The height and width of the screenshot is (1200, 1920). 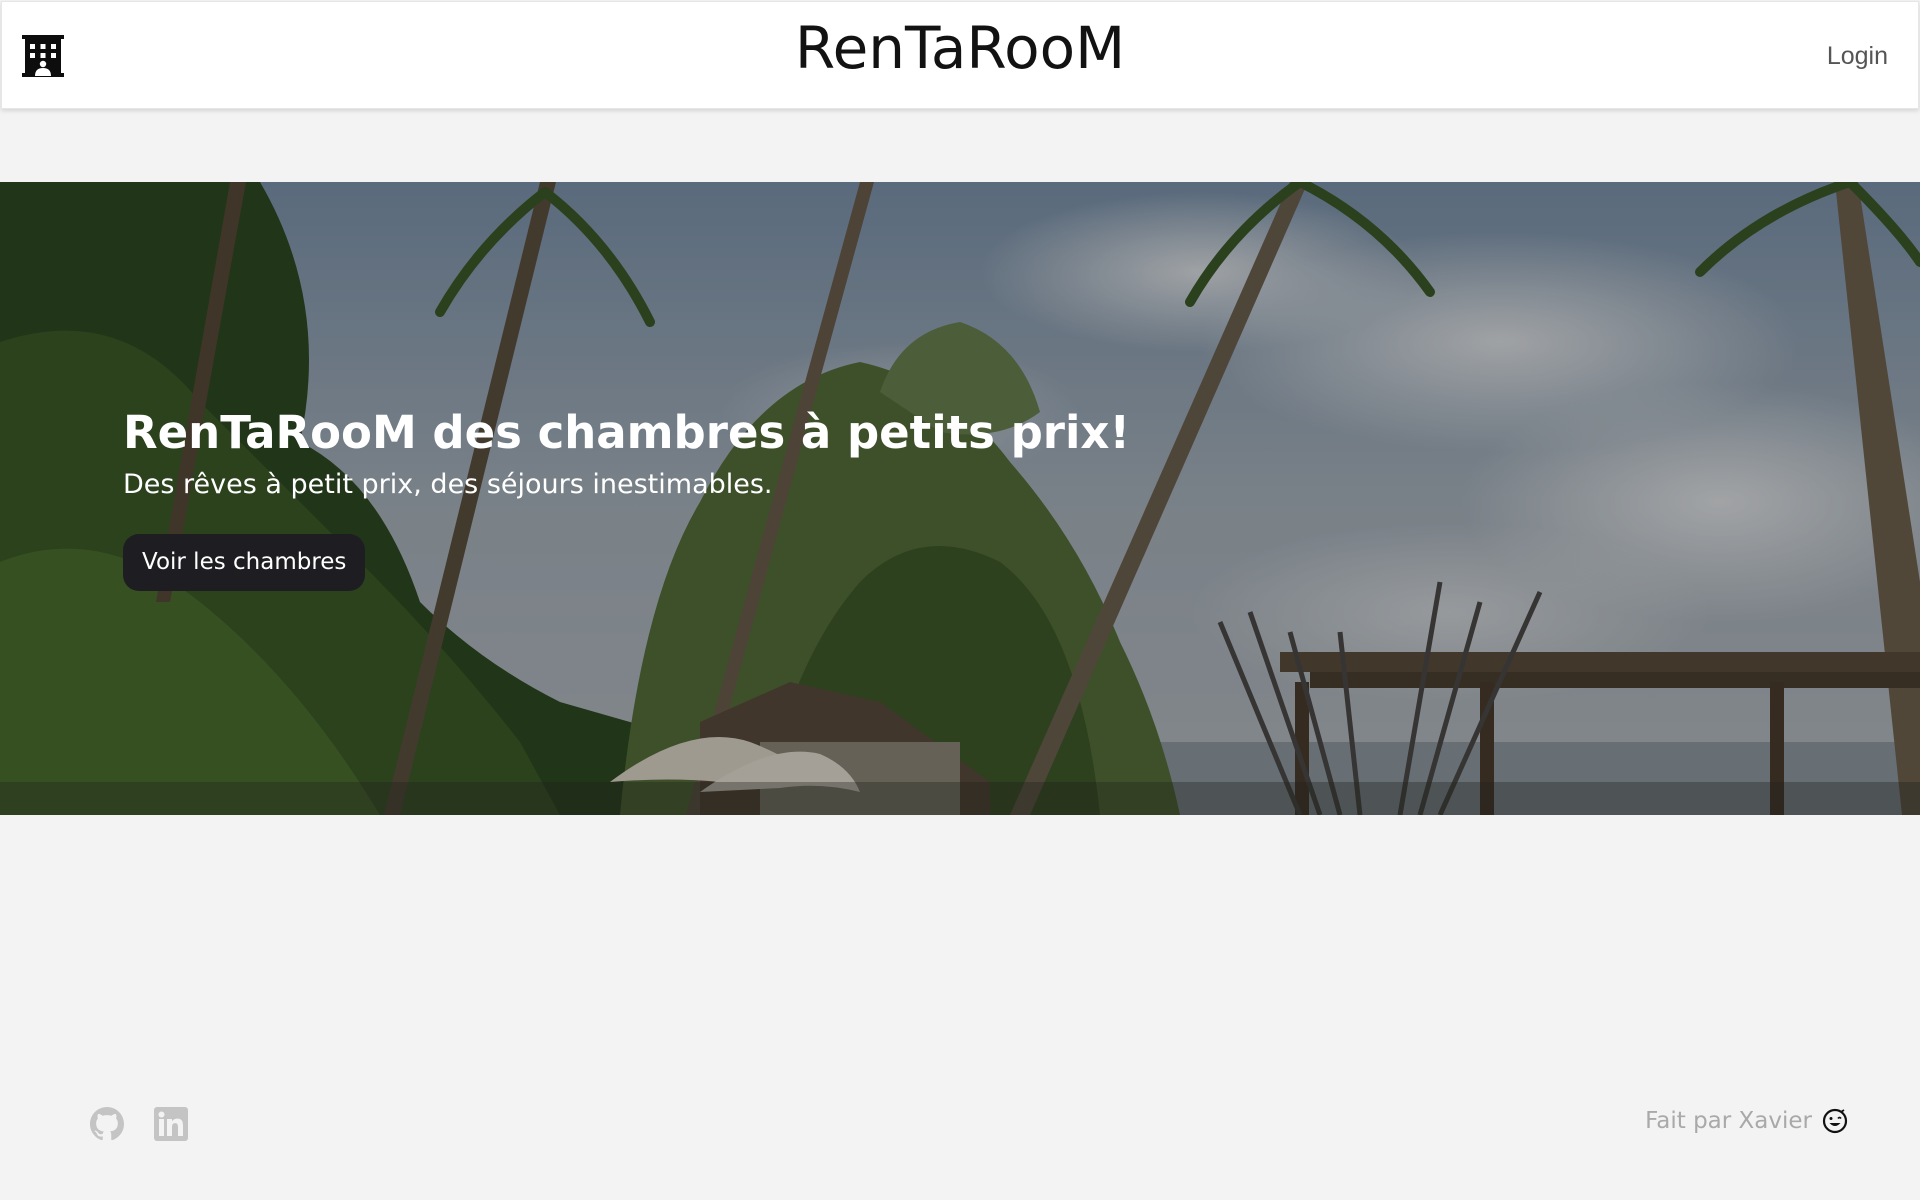 I want to click on smiling-face-icon, so click(x=1835, y=1121).